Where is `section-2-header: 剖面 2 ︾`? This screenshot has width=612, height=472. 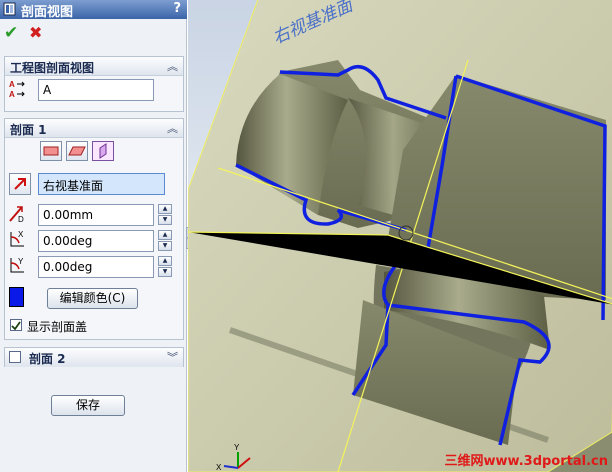 section-2-header: 剖面 2 ︾ is located at coordinates (94, 357).